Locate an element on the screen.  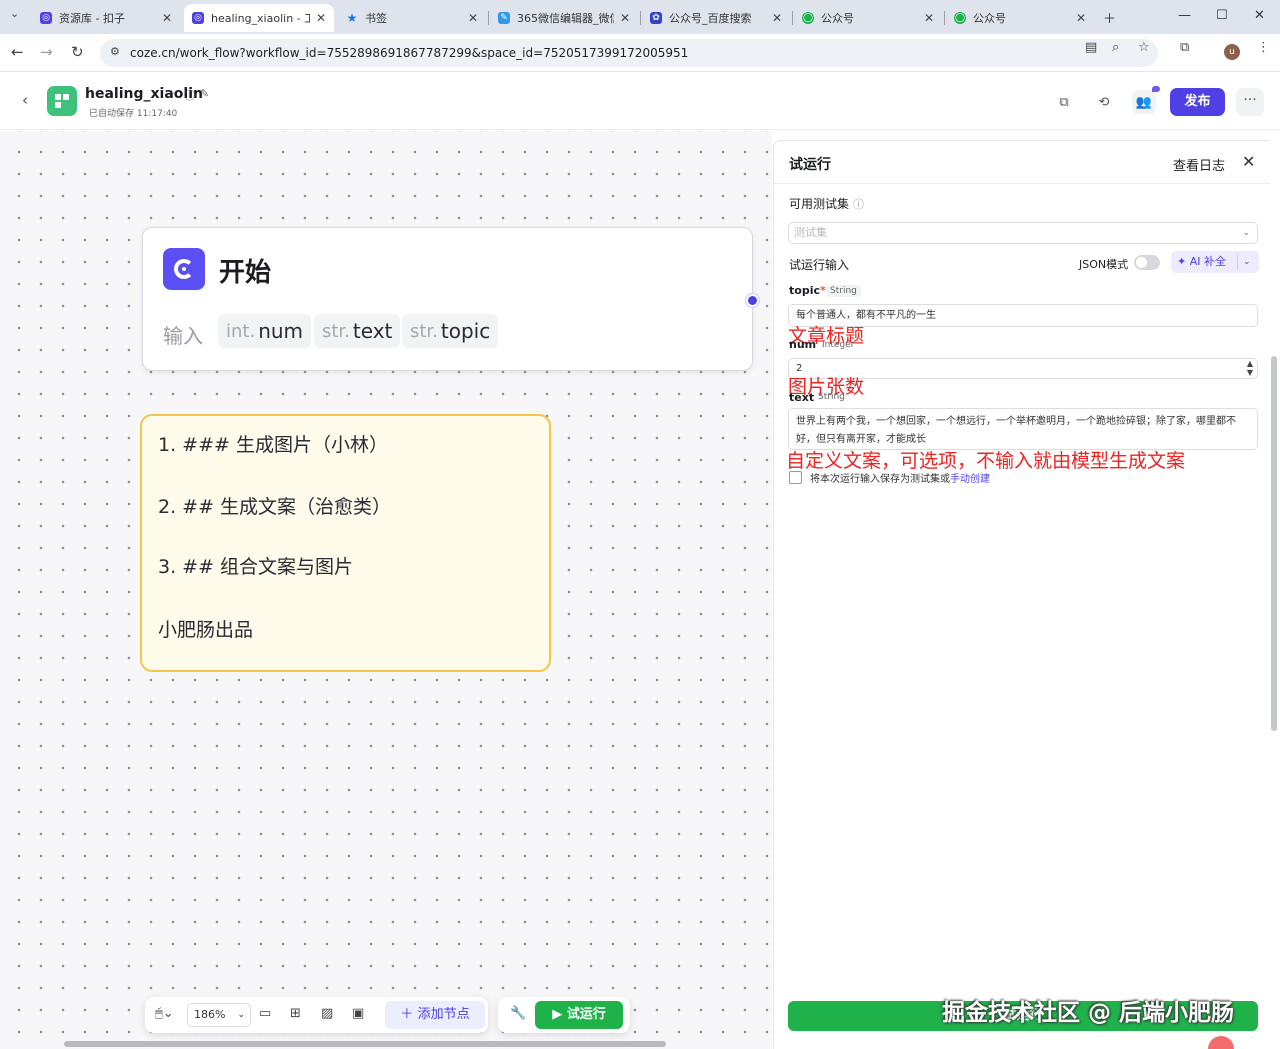
browser-tab-1: ◎ 资源库 - 扣子 ✕ is located at coordinates (106, 18).